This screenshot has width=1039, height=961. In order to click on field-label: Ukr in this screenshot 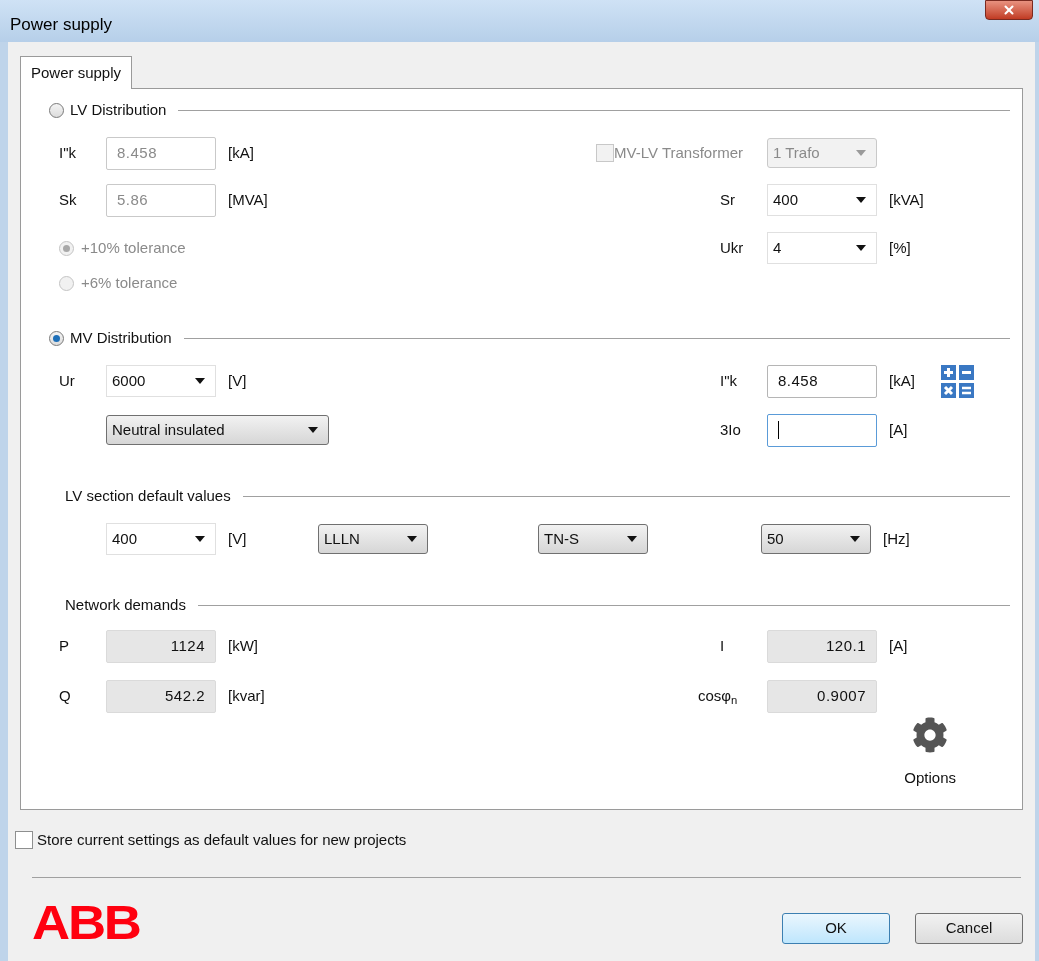, I will do `click(732, 247)`.